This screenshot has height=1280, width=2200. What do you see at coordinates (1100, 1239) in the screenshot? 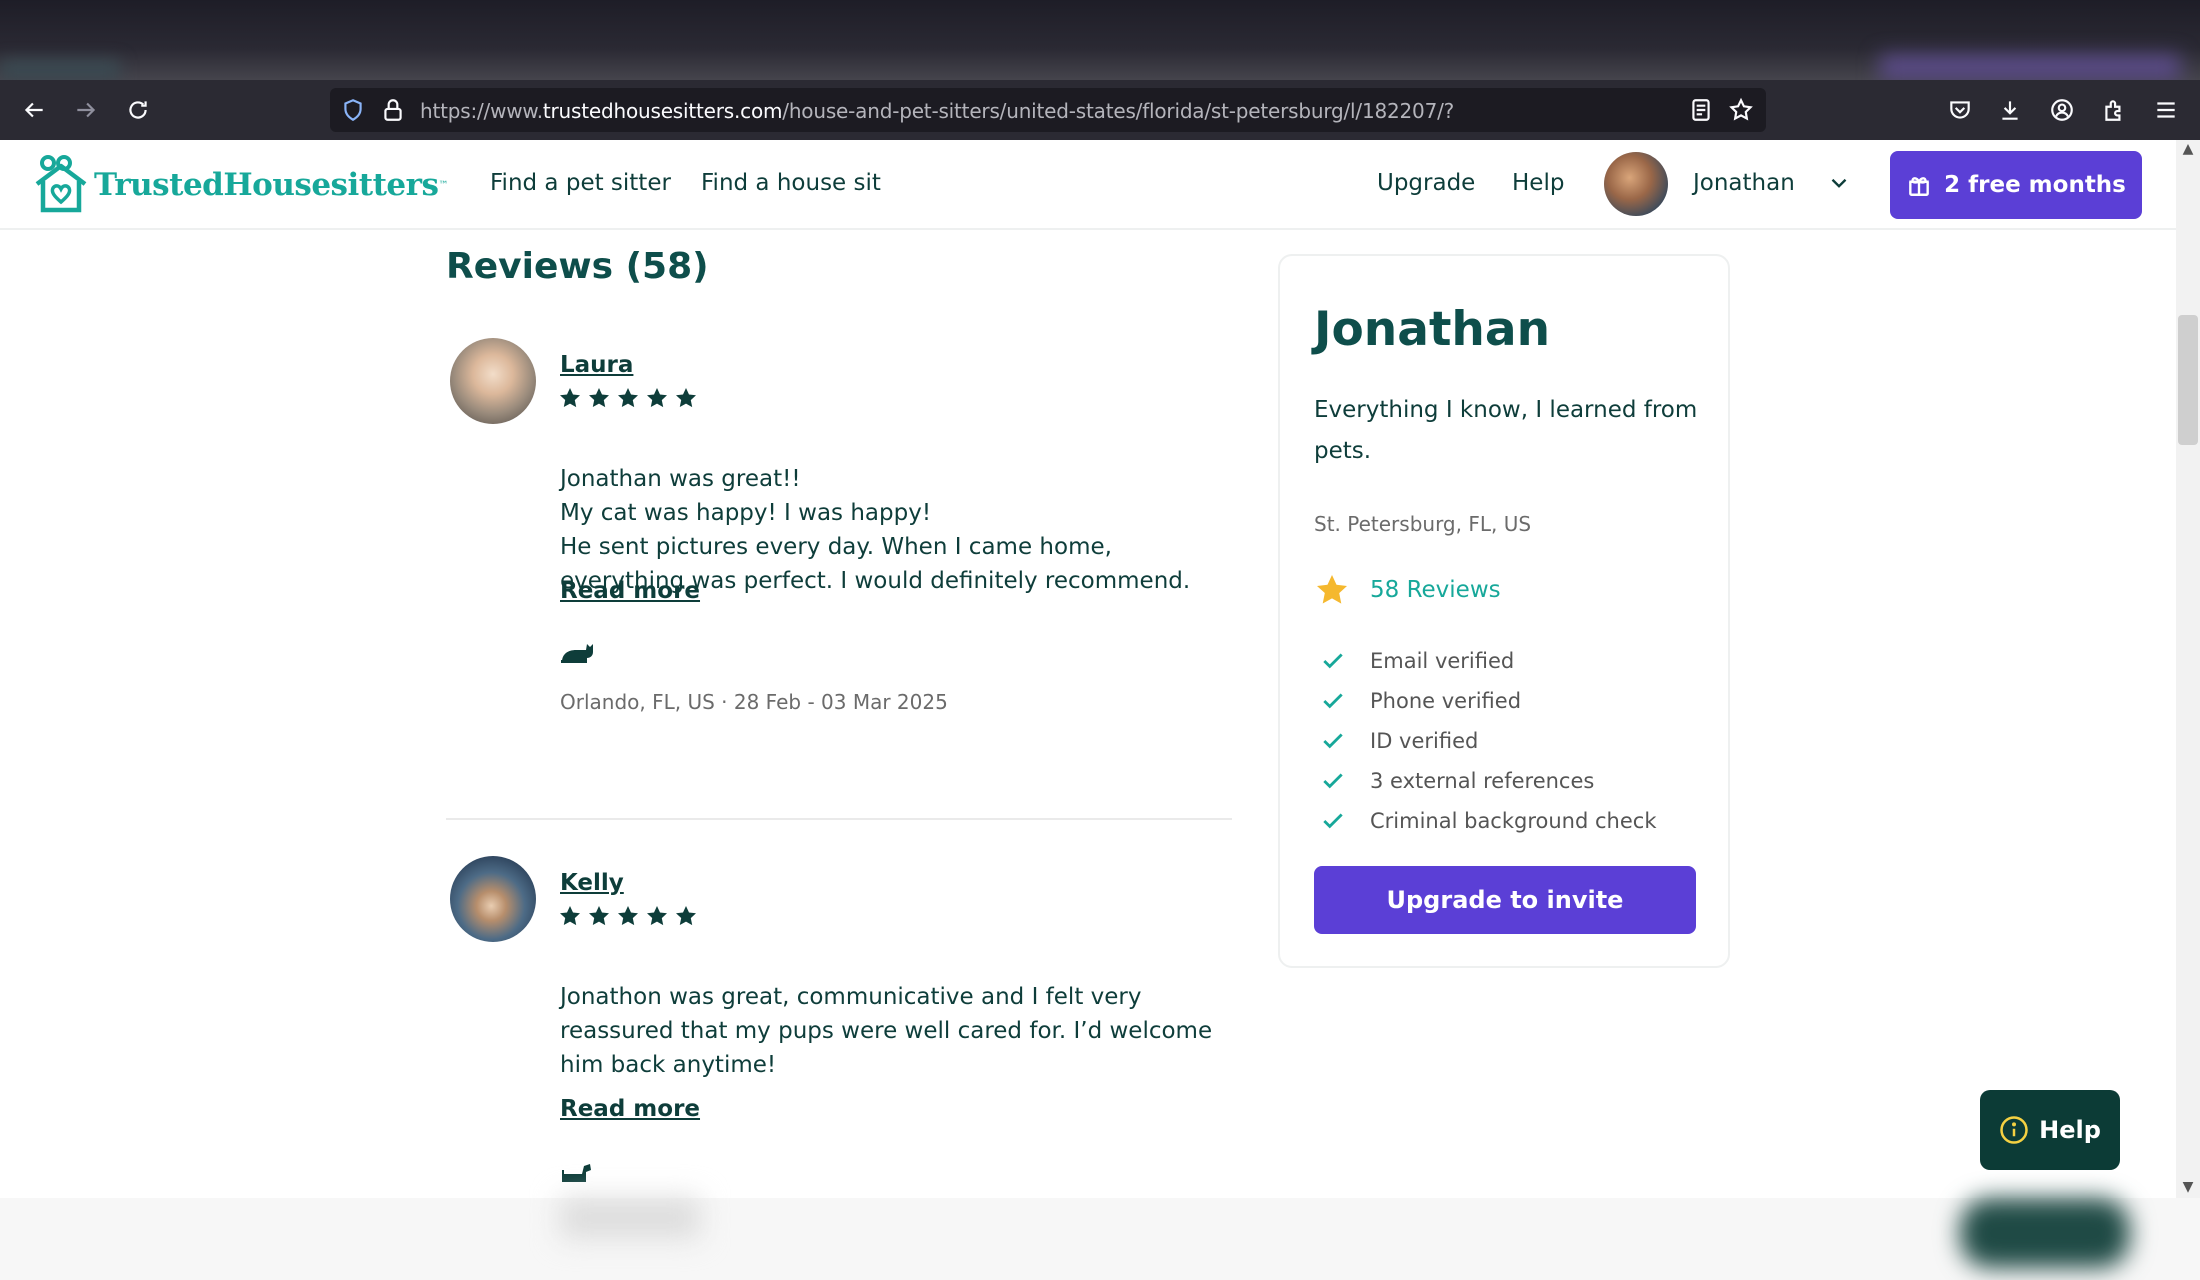
I see `screen-bottom-blur` at bounding box center [1100, 1239].